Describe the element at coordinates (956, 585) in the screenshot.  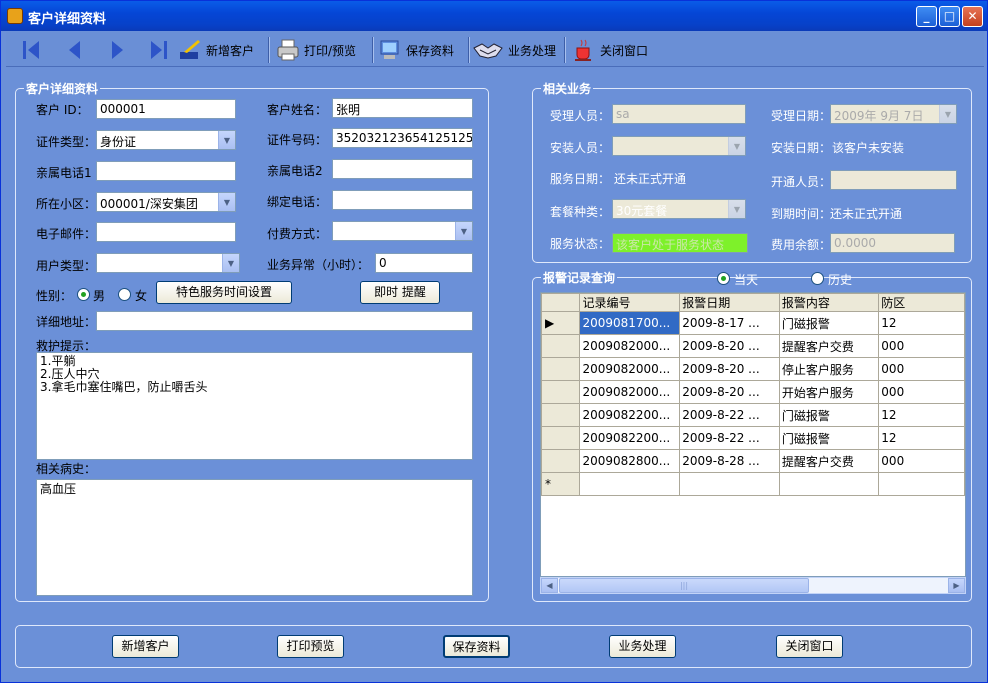
I see `scroll-right-icon: ▶` at that location.